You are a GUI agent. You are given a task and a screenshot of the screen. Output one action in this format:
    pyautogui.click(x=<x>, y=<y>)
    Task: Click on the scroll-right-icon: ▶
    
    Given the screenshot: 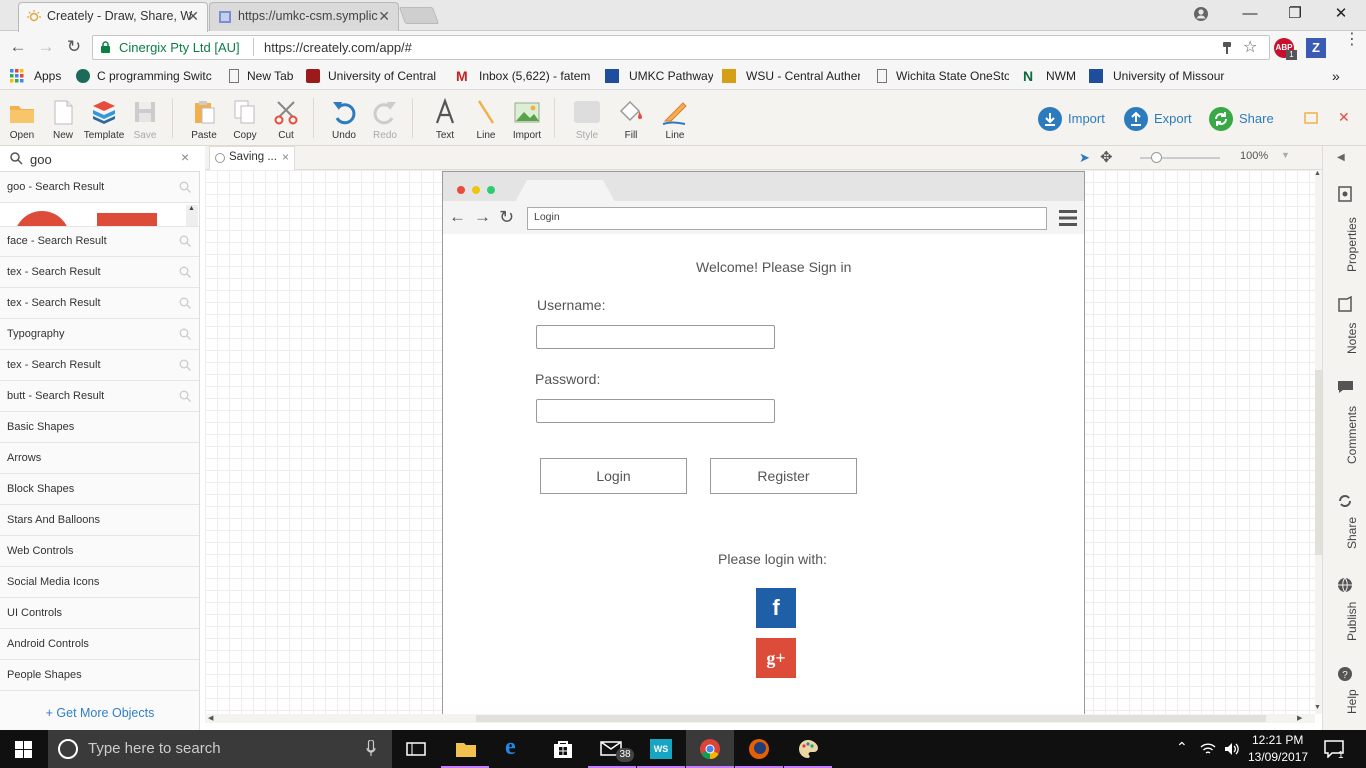 What is the action you would take?
    pyautogui.click(x=1299, y=718)
    